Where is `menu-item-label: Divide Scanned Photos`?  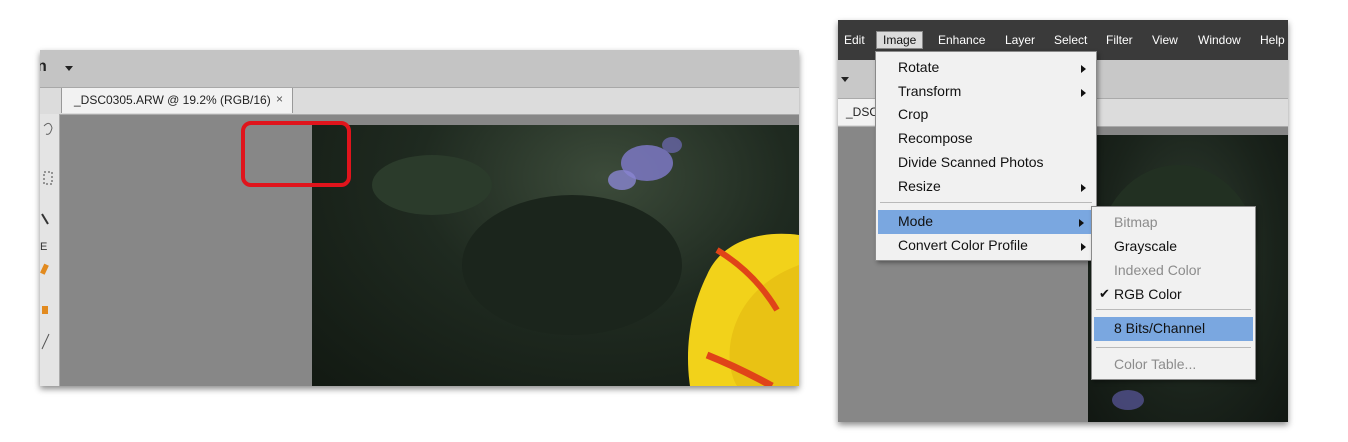 menu-item-label: Divide Scanned Photos is located at coordinates (971, 162).